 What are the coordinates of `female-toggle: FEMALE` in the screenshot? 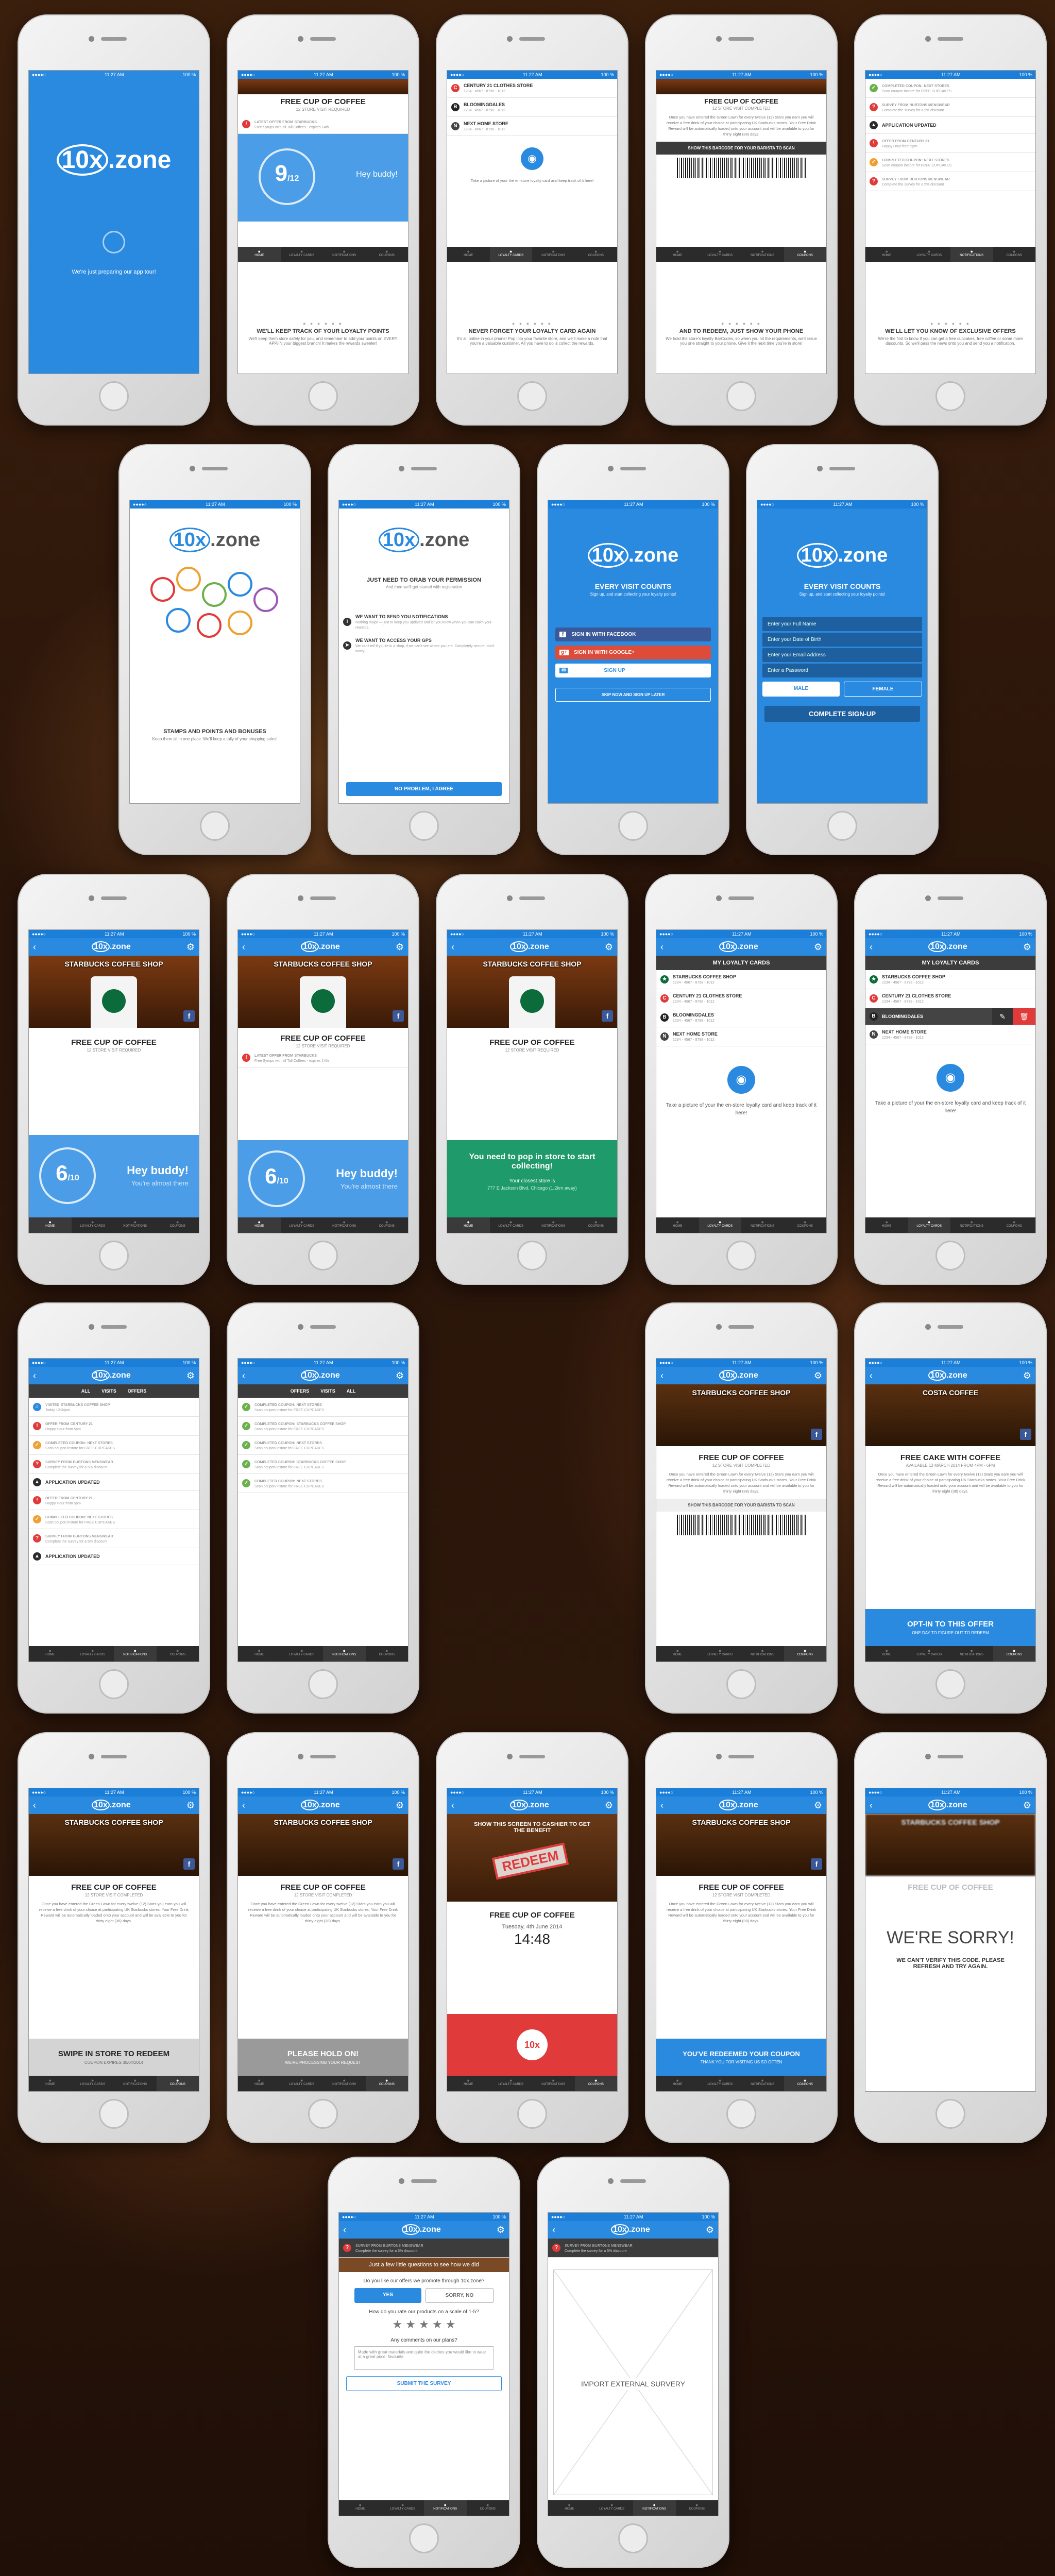 It's located at (883, 690).